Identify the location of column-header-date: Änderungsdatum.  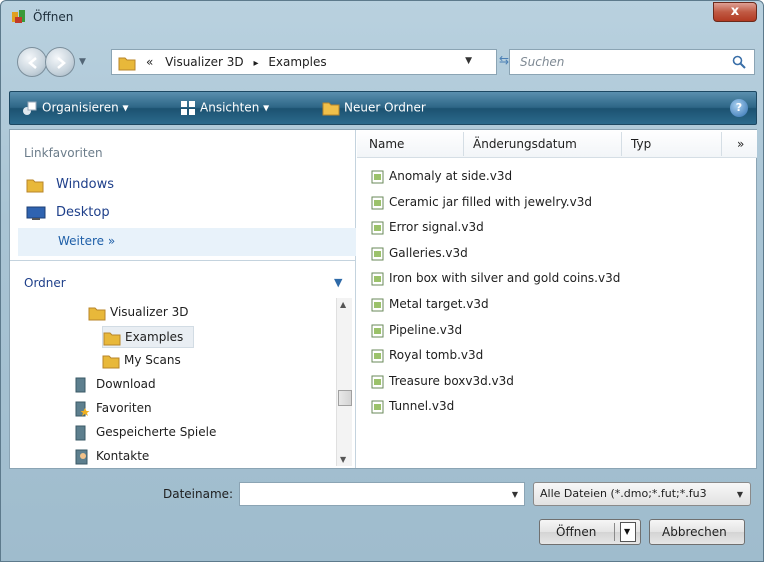
(525, 144).